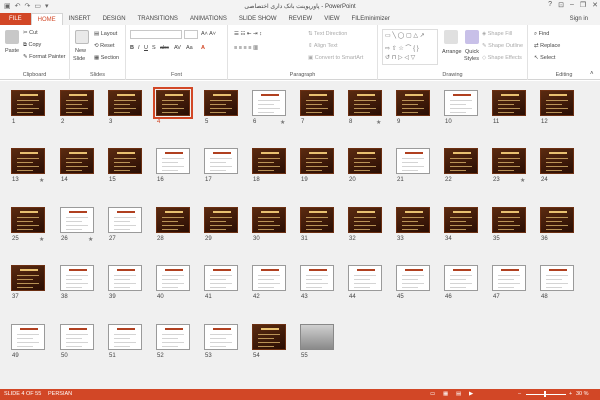  Describe the element at coordinates (371, 19) in the screenshot. I see `tab-fileminimizer: FILEminimizer` at that location.